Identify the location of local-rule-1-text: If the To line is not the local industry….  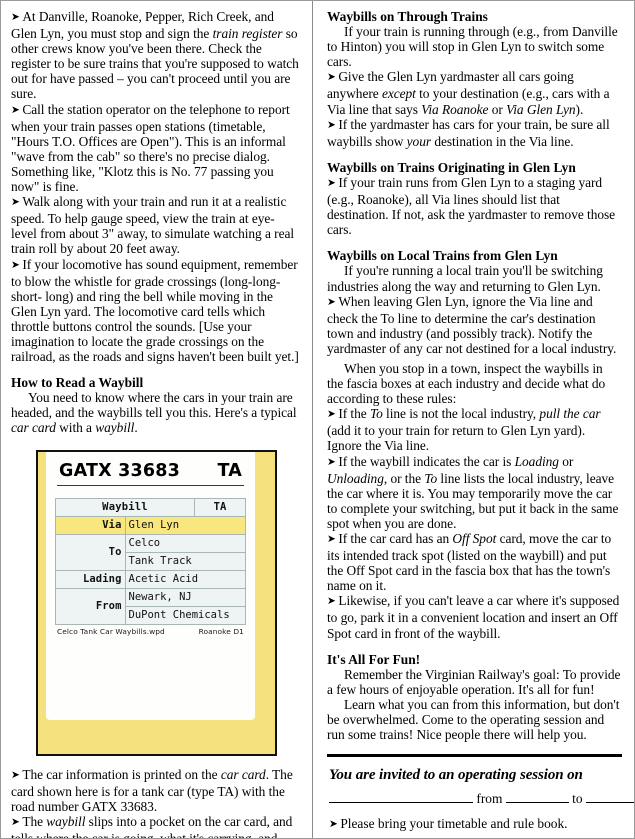
(464, 430).